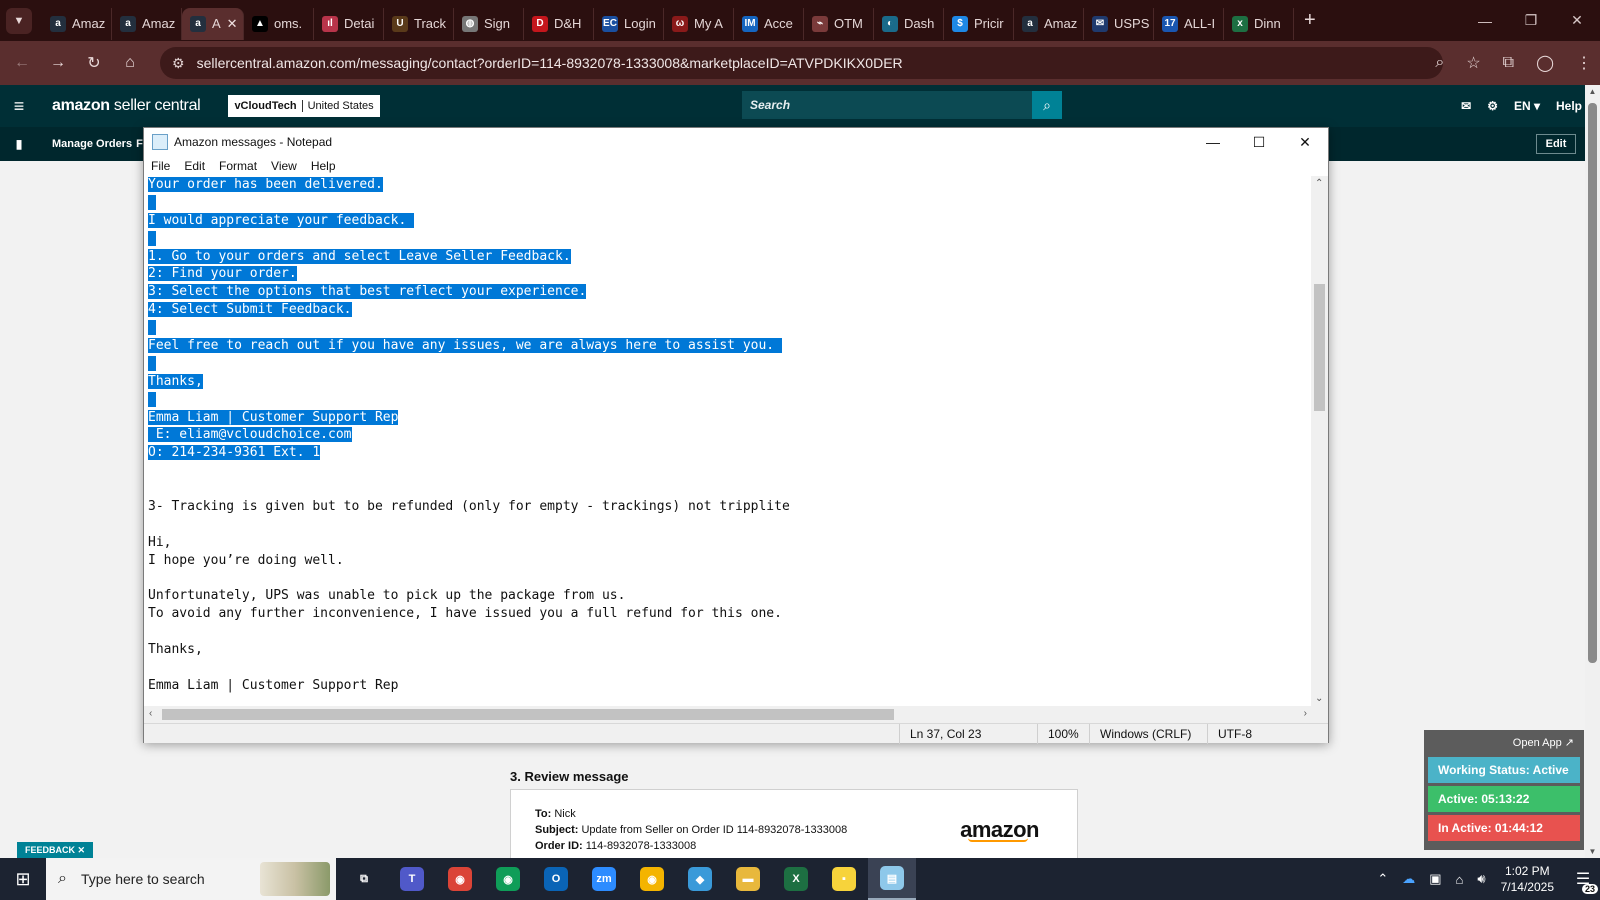  Describe the element at coordinates (1213, 142) in the screenshot. I see `notepad-minimize-icon: —` at that location.